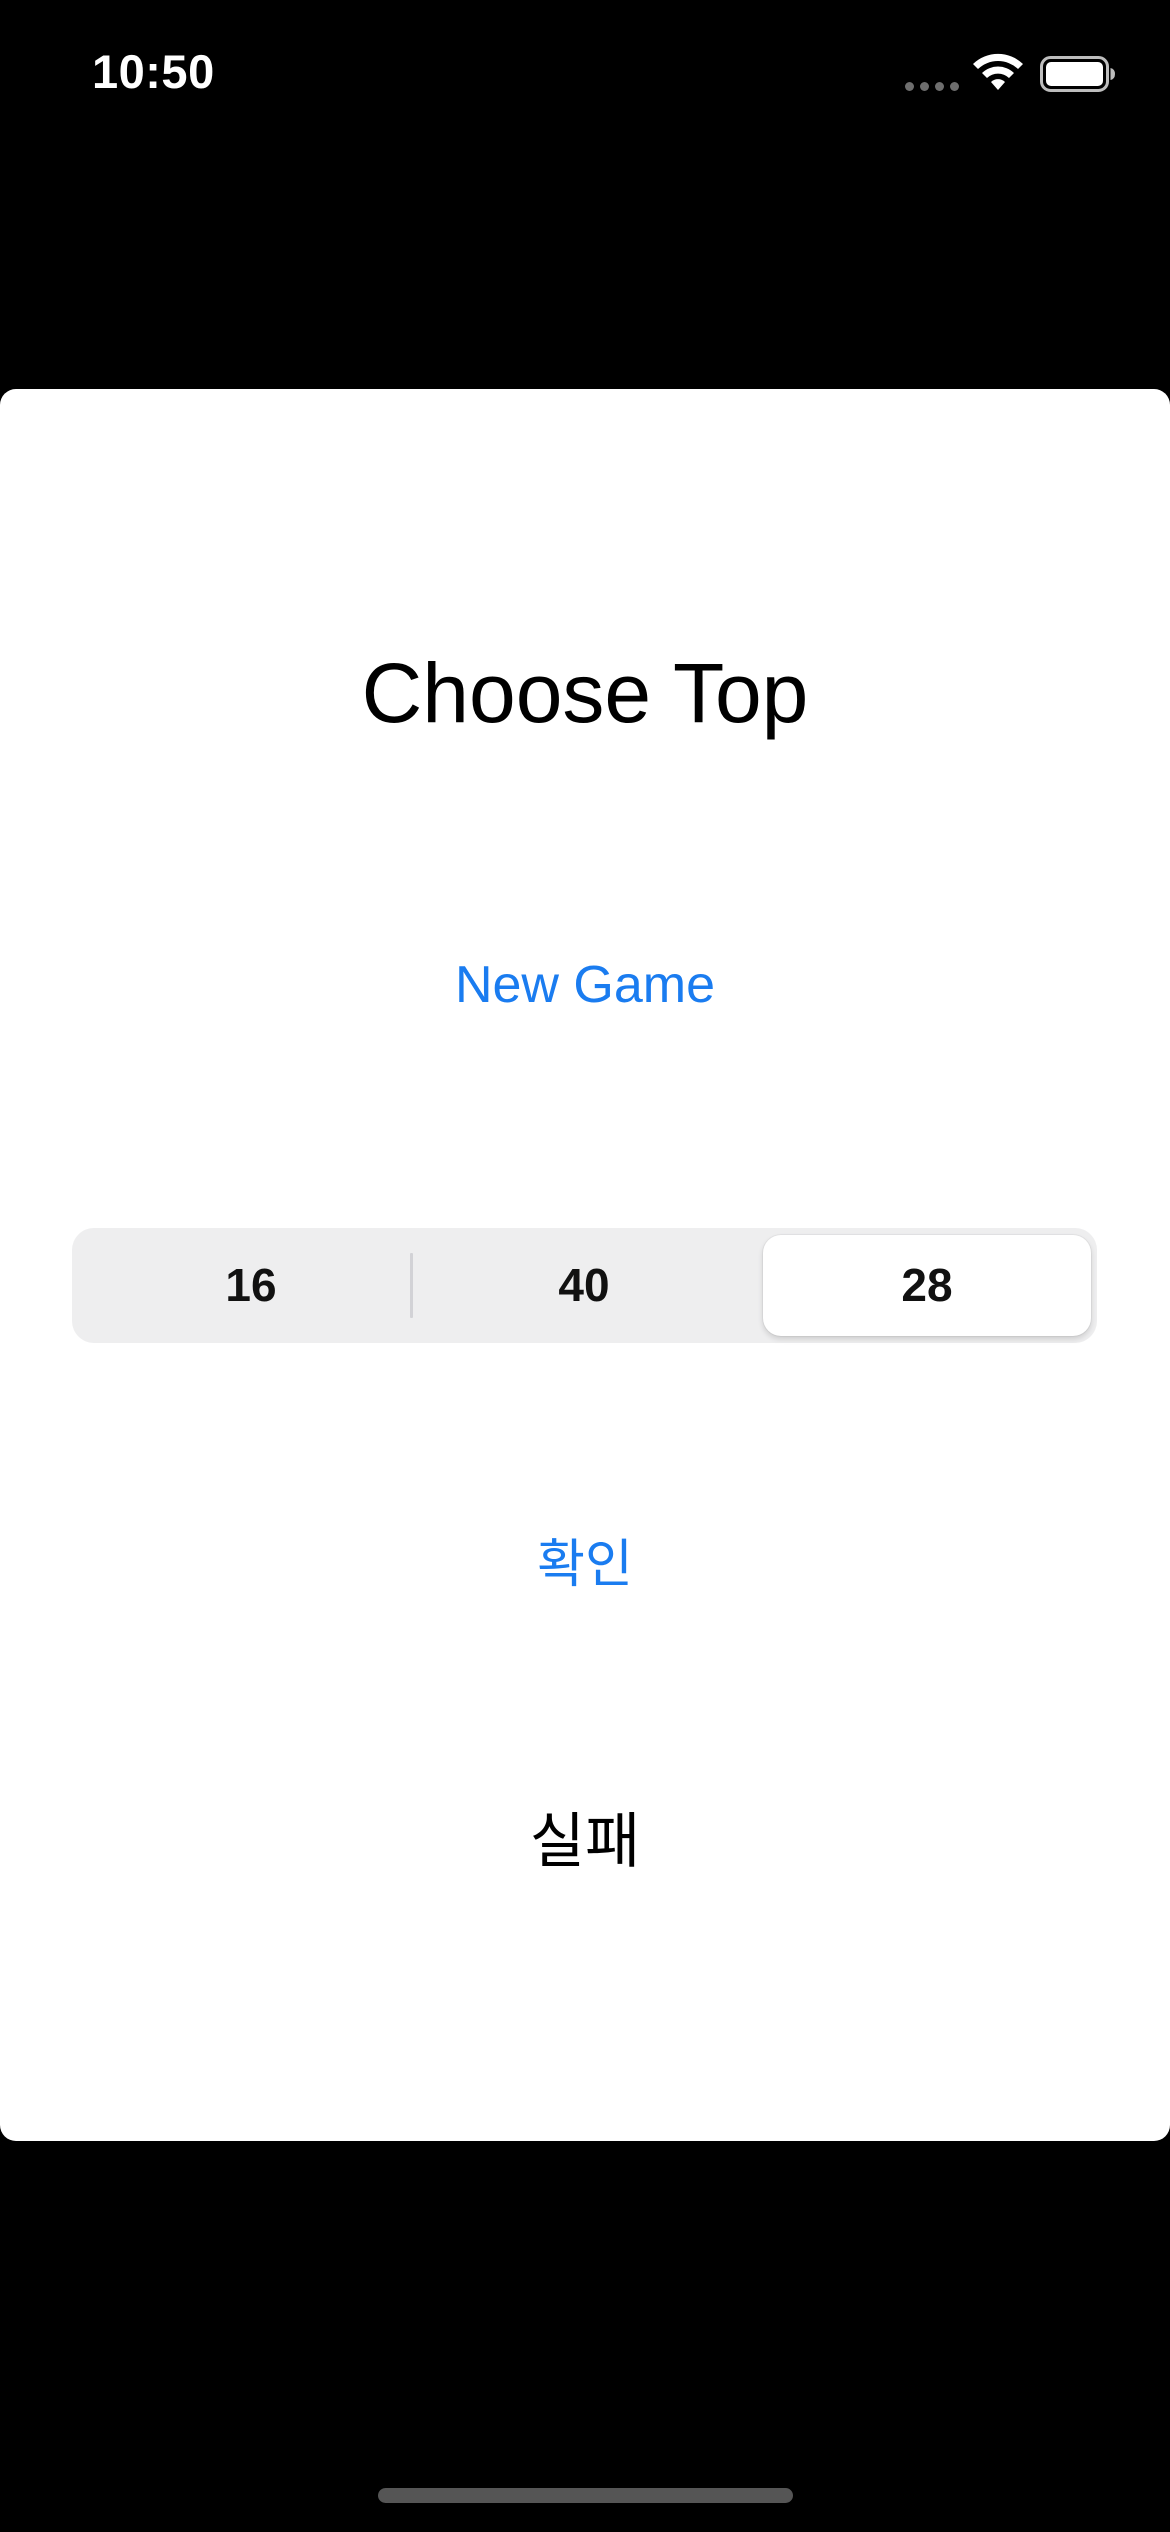 The width and height of the screenshot is (1170, 2532). What do you see at coordinates (153, 71) in the screenshot?
I see `status-time: 10:50` at bounding box center [153, 71].